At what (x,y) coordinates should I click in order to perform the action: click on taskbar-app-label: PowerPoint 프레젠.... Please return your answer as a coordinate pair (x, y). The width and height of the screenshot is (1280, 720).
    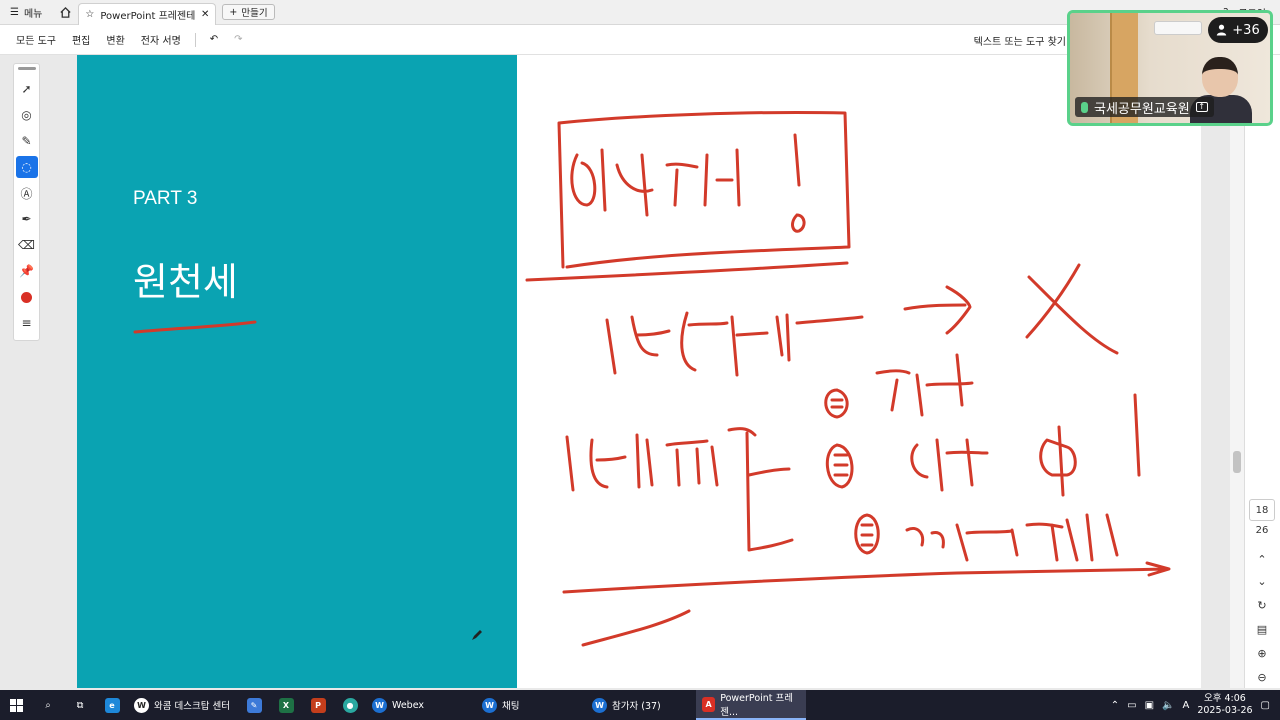
    Looking at the image, I should click on (757, 705).